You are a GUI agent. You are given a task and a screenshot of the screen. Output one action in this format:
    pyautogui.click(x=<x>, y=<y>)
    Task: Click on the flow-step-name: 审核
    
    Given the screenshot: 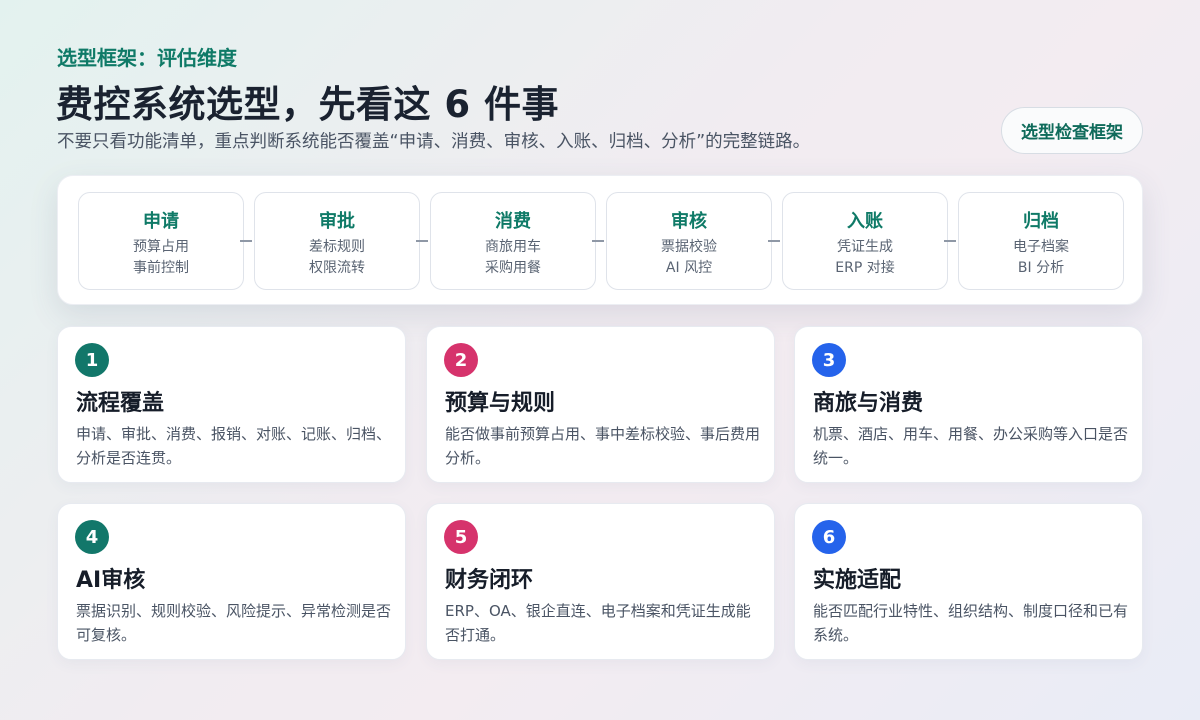 What is the action you would take?
    pyautogui.click(x=689, y=221)
    